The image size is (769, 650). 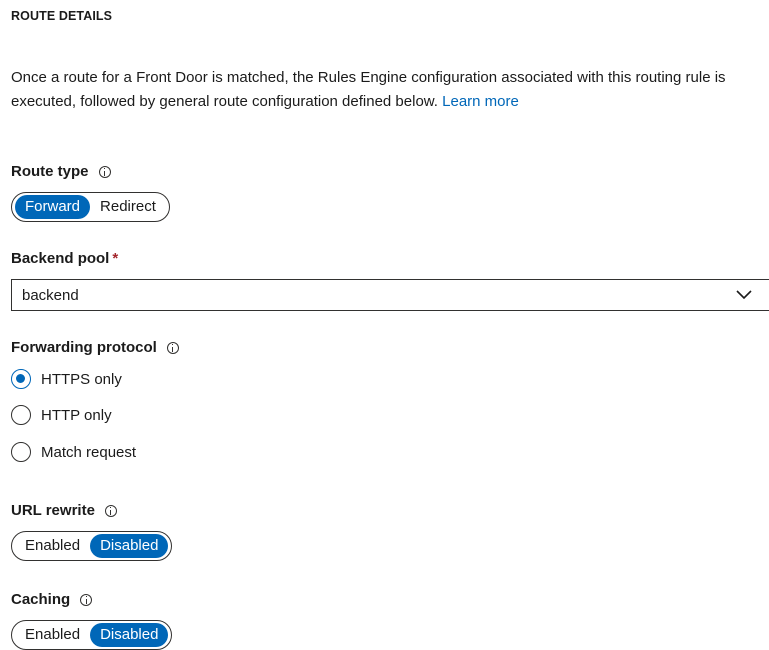 I want to click on forwarding-protocol-label: Forwarding protocol, so click(x=84, y=347).